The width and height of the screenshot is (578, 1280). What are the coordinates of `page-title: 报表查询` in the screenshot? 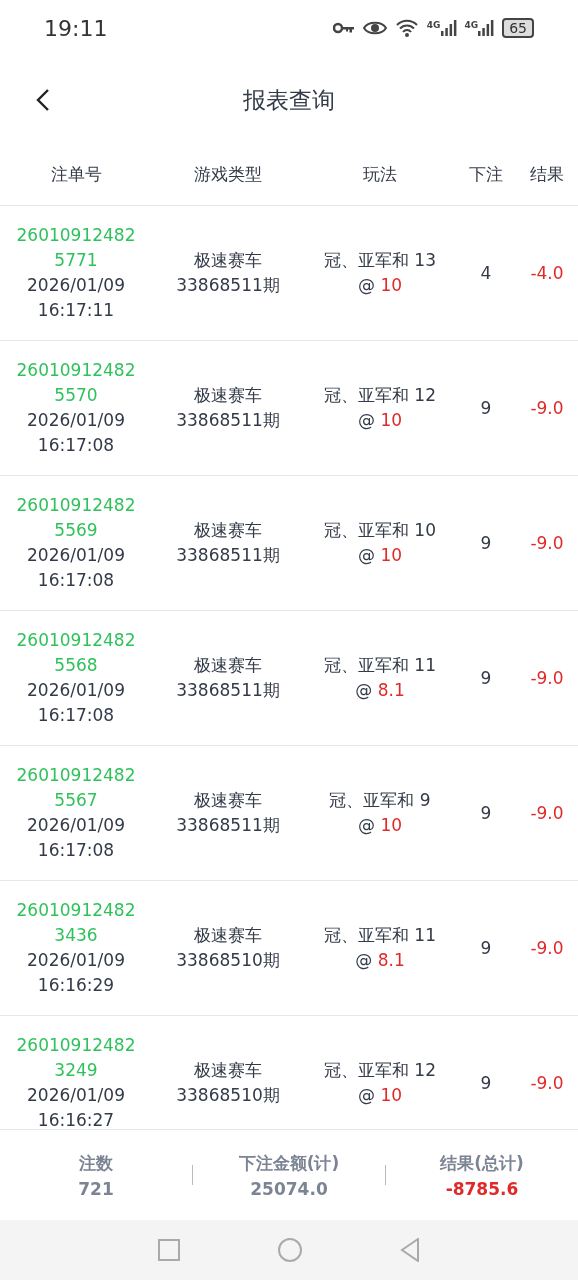 It's located at (289, 100).